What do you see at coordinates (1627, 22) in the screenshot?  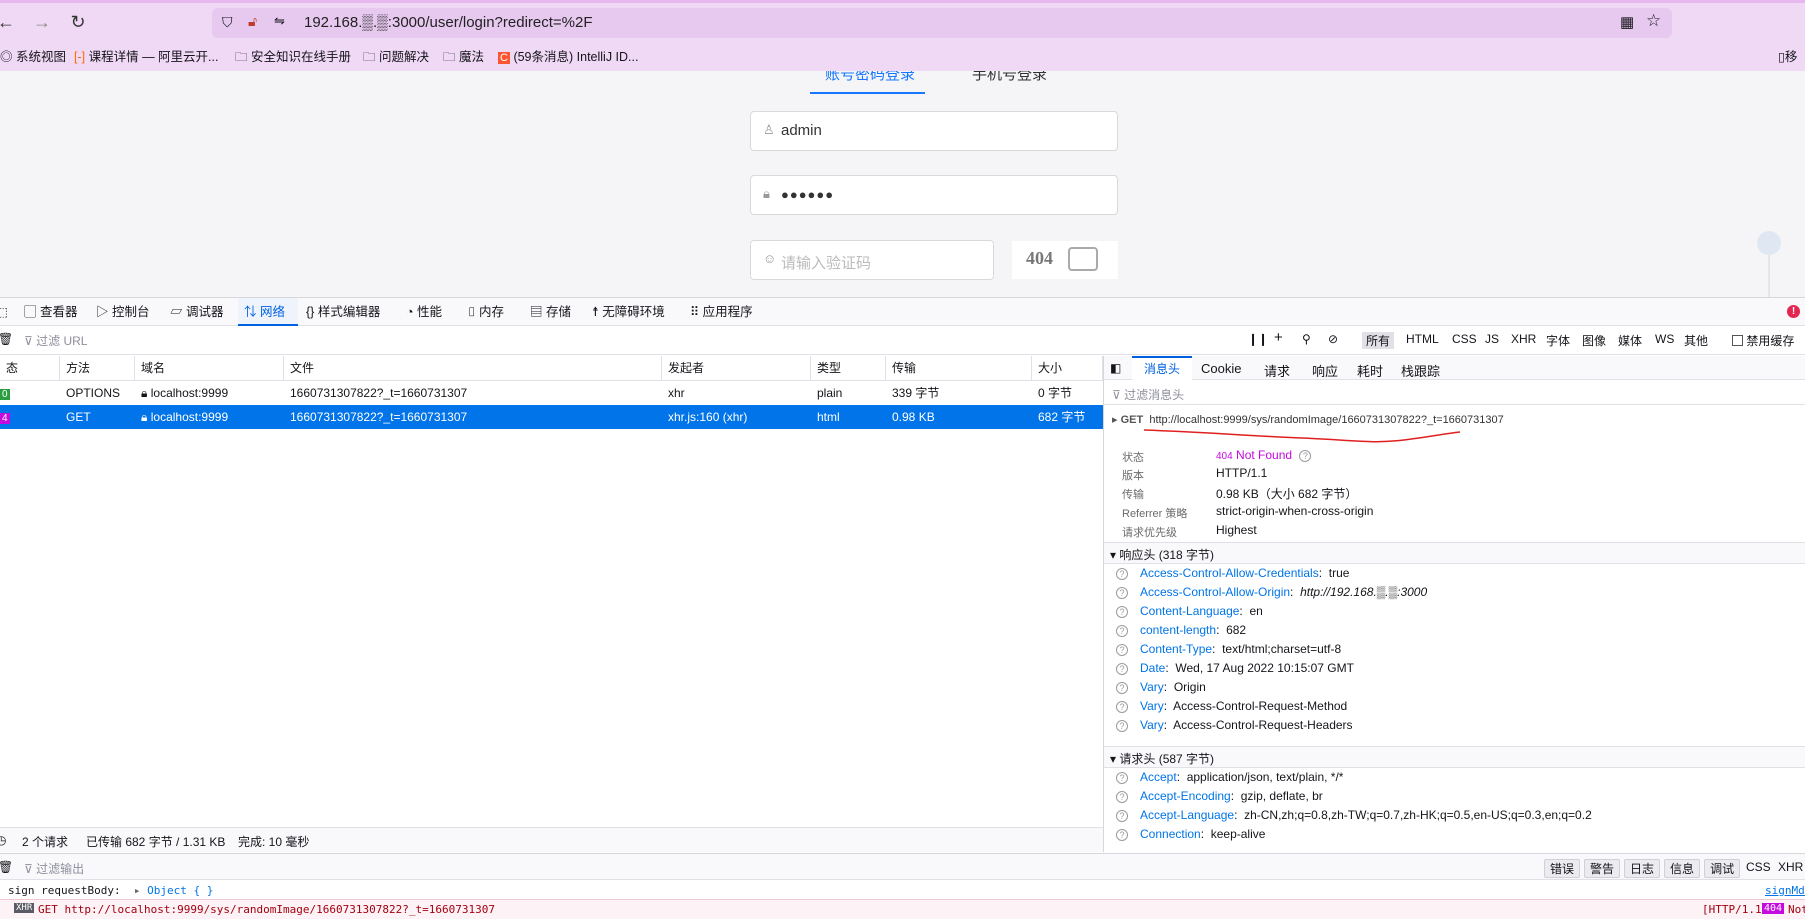 I see `qr-code-icon: ▦` at bounding box center [1627, 22].